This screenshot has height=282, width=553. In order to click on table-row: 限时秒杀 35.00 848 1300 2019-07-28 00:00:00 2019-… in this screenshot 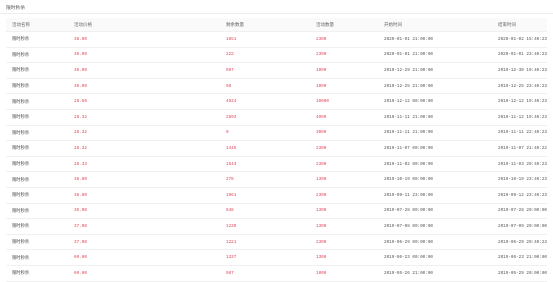, I will do `click(276, 211)`.